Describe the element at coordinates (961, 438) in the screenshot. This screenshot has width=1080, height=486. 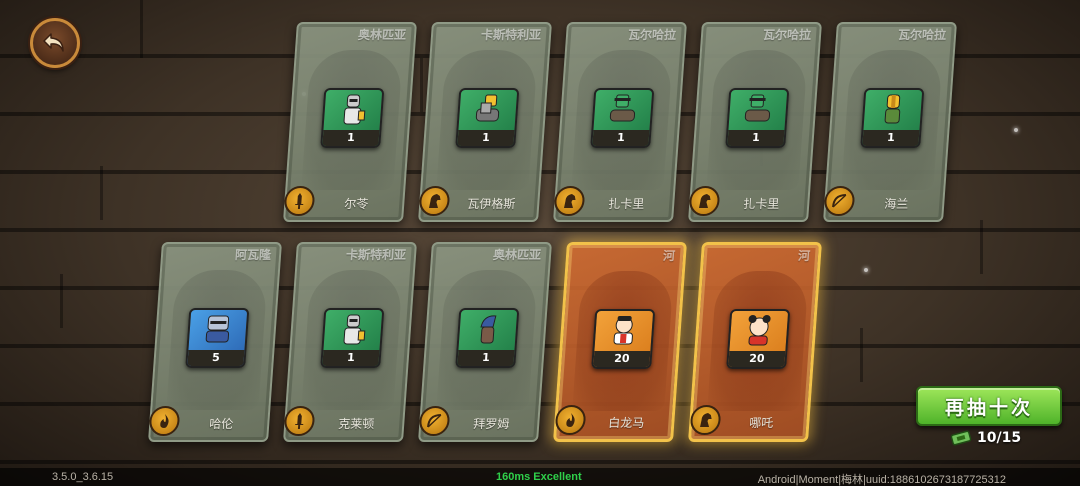
I see `ticket-icon` at that location.